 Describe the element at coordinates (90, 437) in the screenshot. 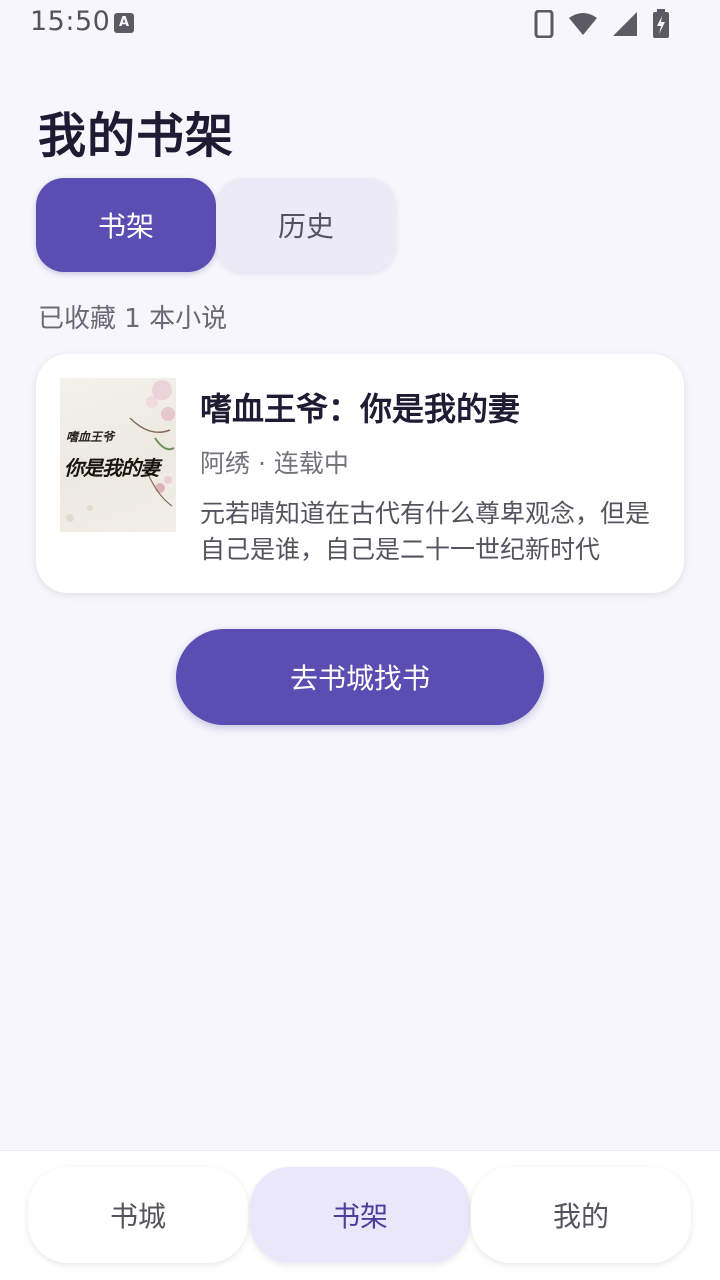

I see `cover-title-small: 嗜血王爷` at that location.